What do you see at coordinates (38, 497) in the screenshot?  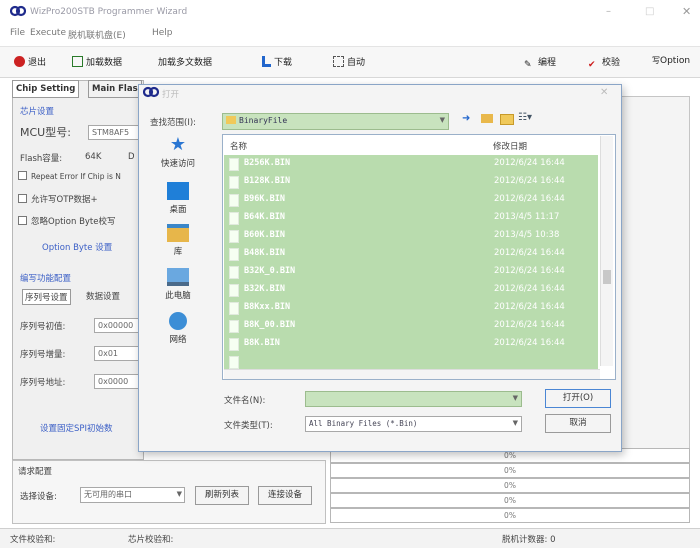 I see `device-select-label: 选择设备:` at bounding box center [38, 497].